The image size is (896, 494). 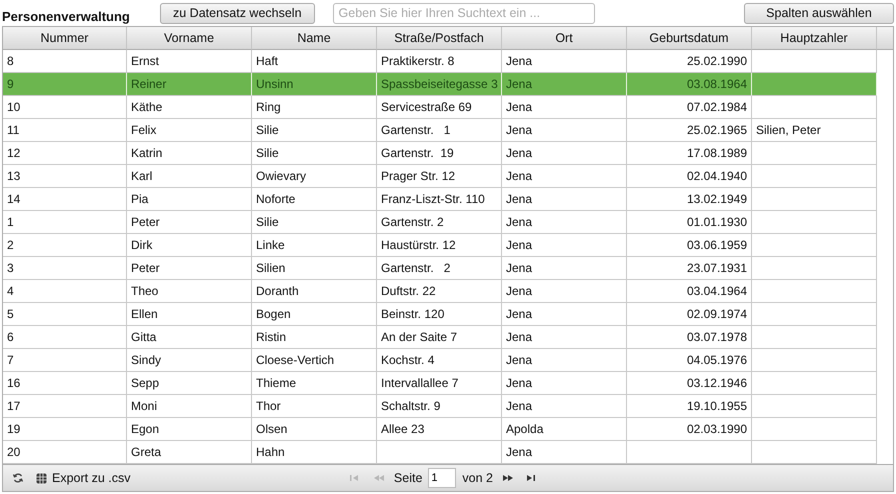 What do you see at coordinates (65, 360) in the screenshot?
I see `table-cell: 7` at bounding box center [65, 360].